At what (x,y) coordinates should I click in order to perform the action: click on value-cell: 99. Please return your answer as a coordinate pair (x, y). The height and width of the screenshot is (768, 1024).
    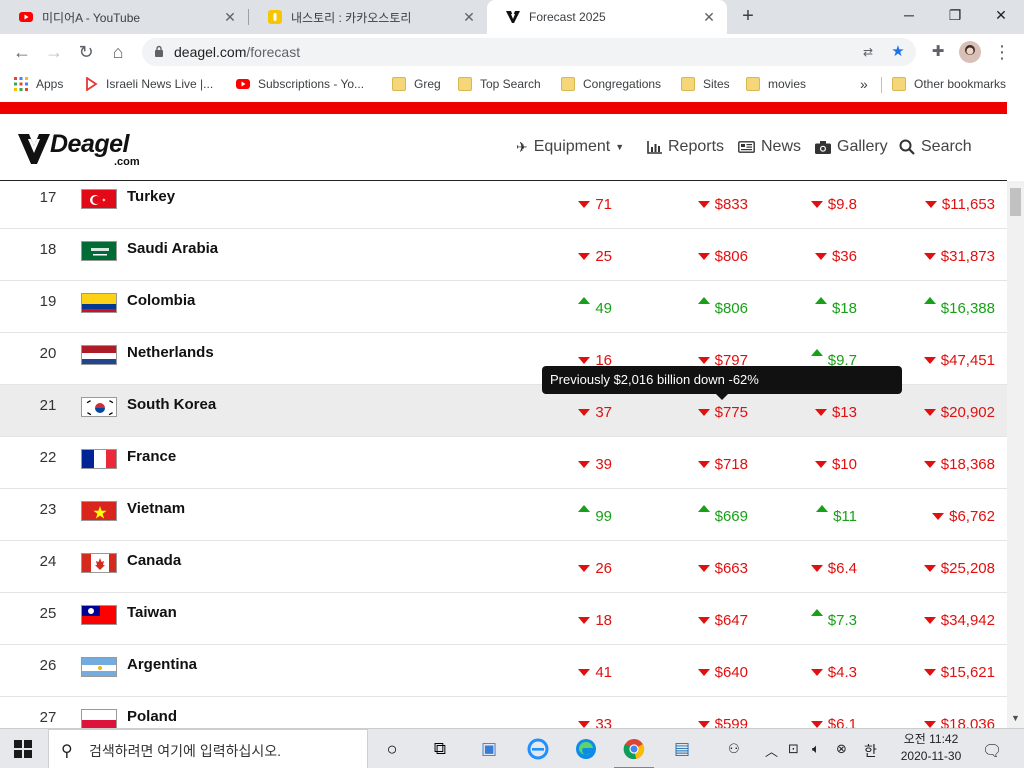
    Looking at the image, I should click on (567, 515).